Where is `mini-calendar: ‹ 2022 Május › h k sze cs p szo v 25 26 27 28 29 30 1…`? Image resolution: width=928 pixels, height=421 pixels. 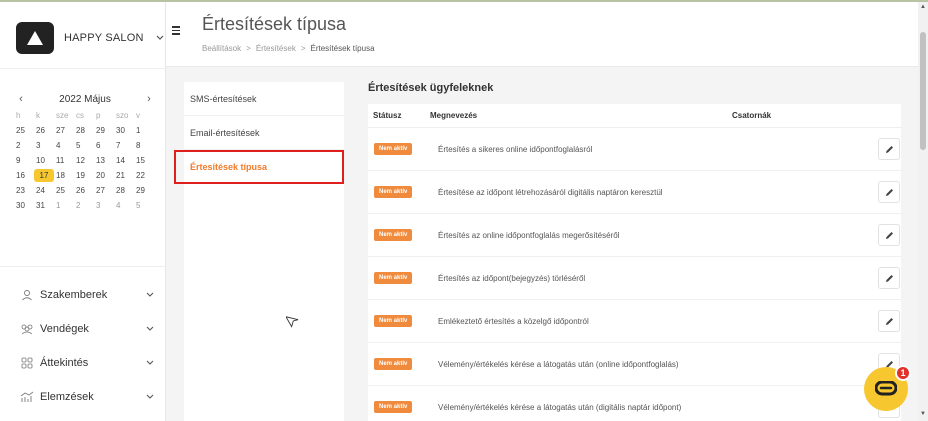 mini-calendar: ‹ 2022 Május › h k sze cs p szo v 25 26 27 28 29 30 1… is located at coordinates (85, 152).